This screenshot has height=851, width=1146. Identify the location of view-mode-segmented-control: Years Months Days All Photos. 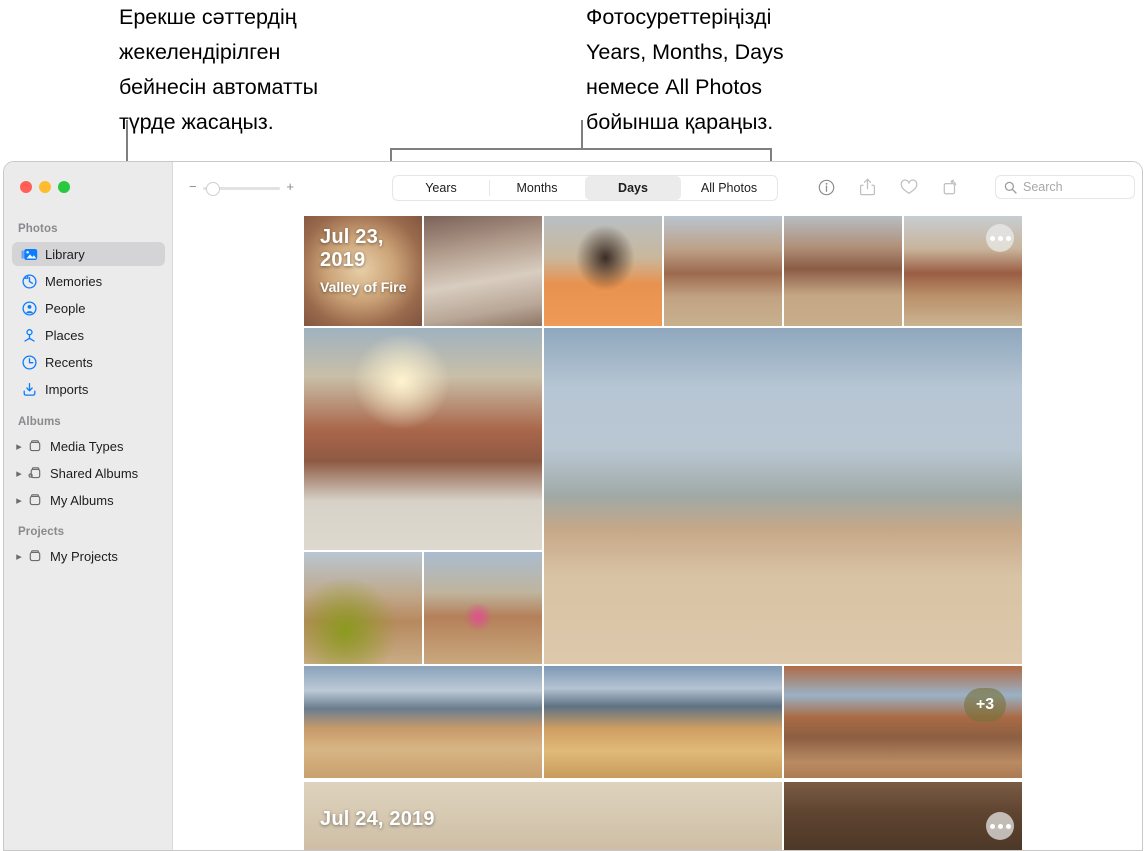
(585, 188).